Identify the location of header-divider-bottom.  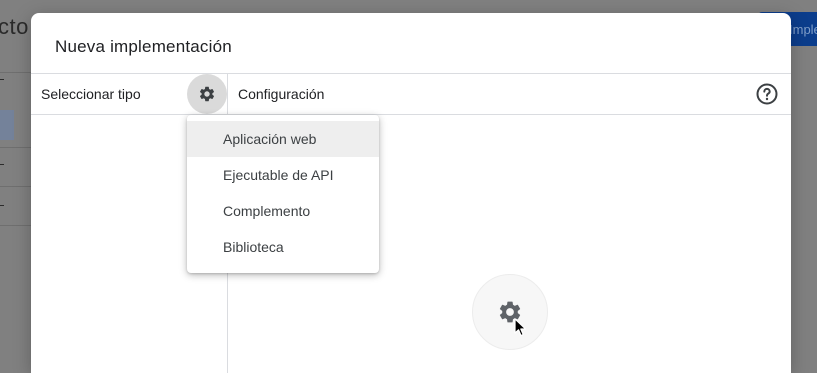
(411, 114).